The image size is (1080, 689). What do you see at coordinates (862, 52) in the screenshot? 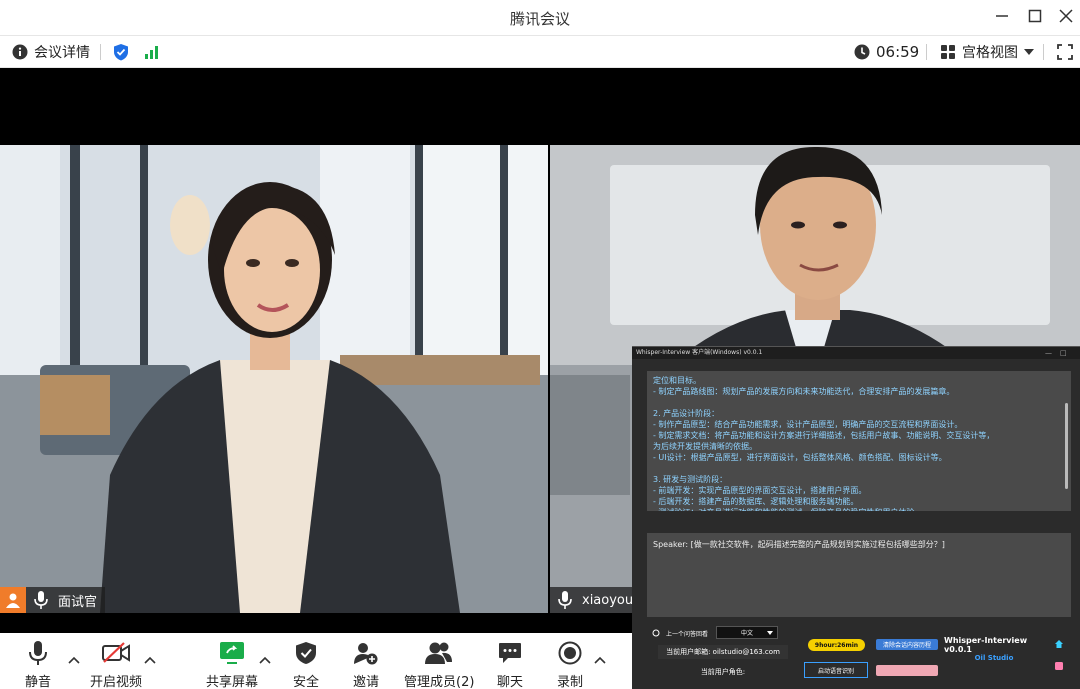
I see `clock-icon` at bounding box center [862, 52].